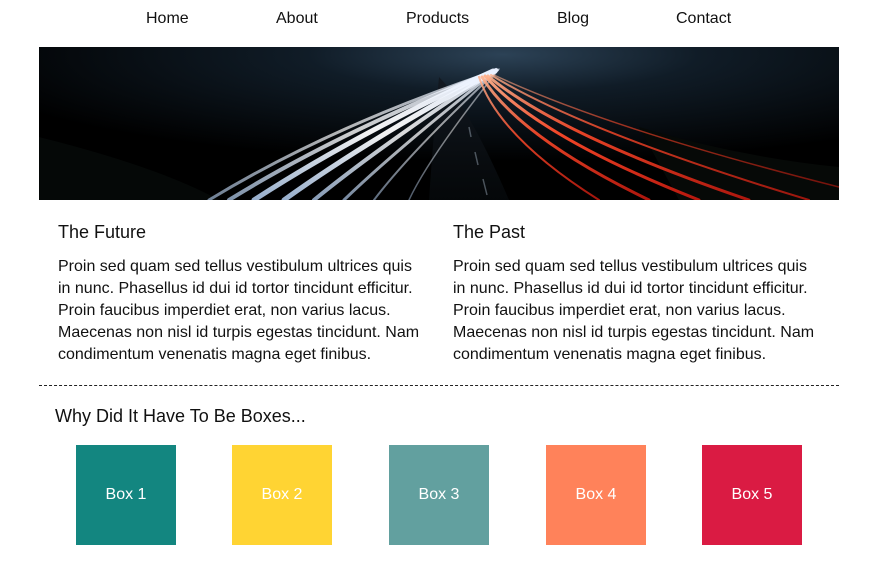 The height and width of the screenshot is (561, 880). I want to click on column-title-future: The Future, so click(102, 232).